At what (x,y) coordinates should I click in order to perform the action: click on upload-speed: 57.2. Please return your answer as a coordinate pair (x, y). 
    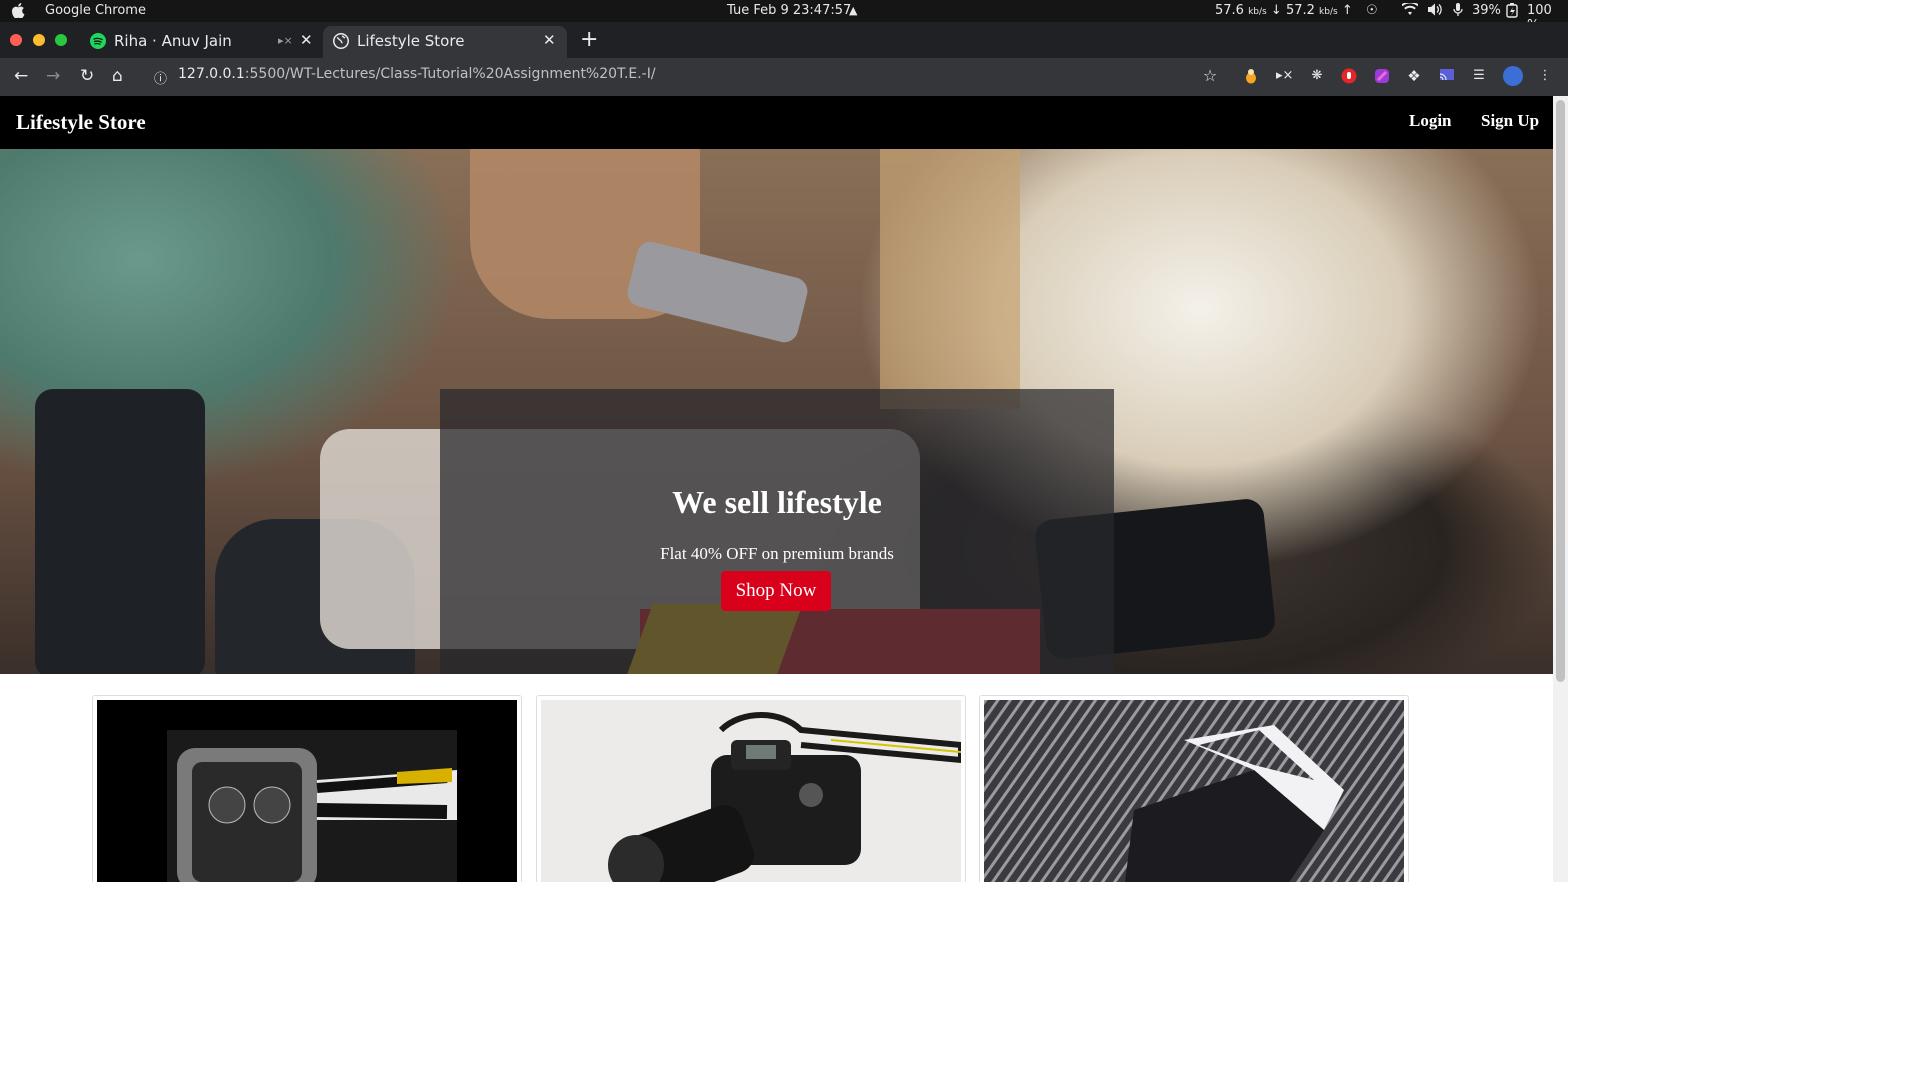
    Looking at the image, I should click on (1300, 10).